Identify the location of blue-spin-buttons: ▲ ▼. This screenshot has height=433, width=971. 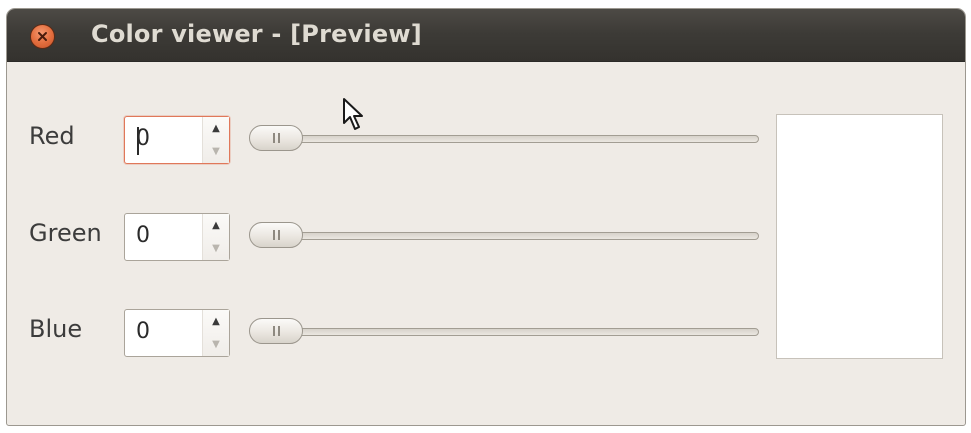
(215, 333).